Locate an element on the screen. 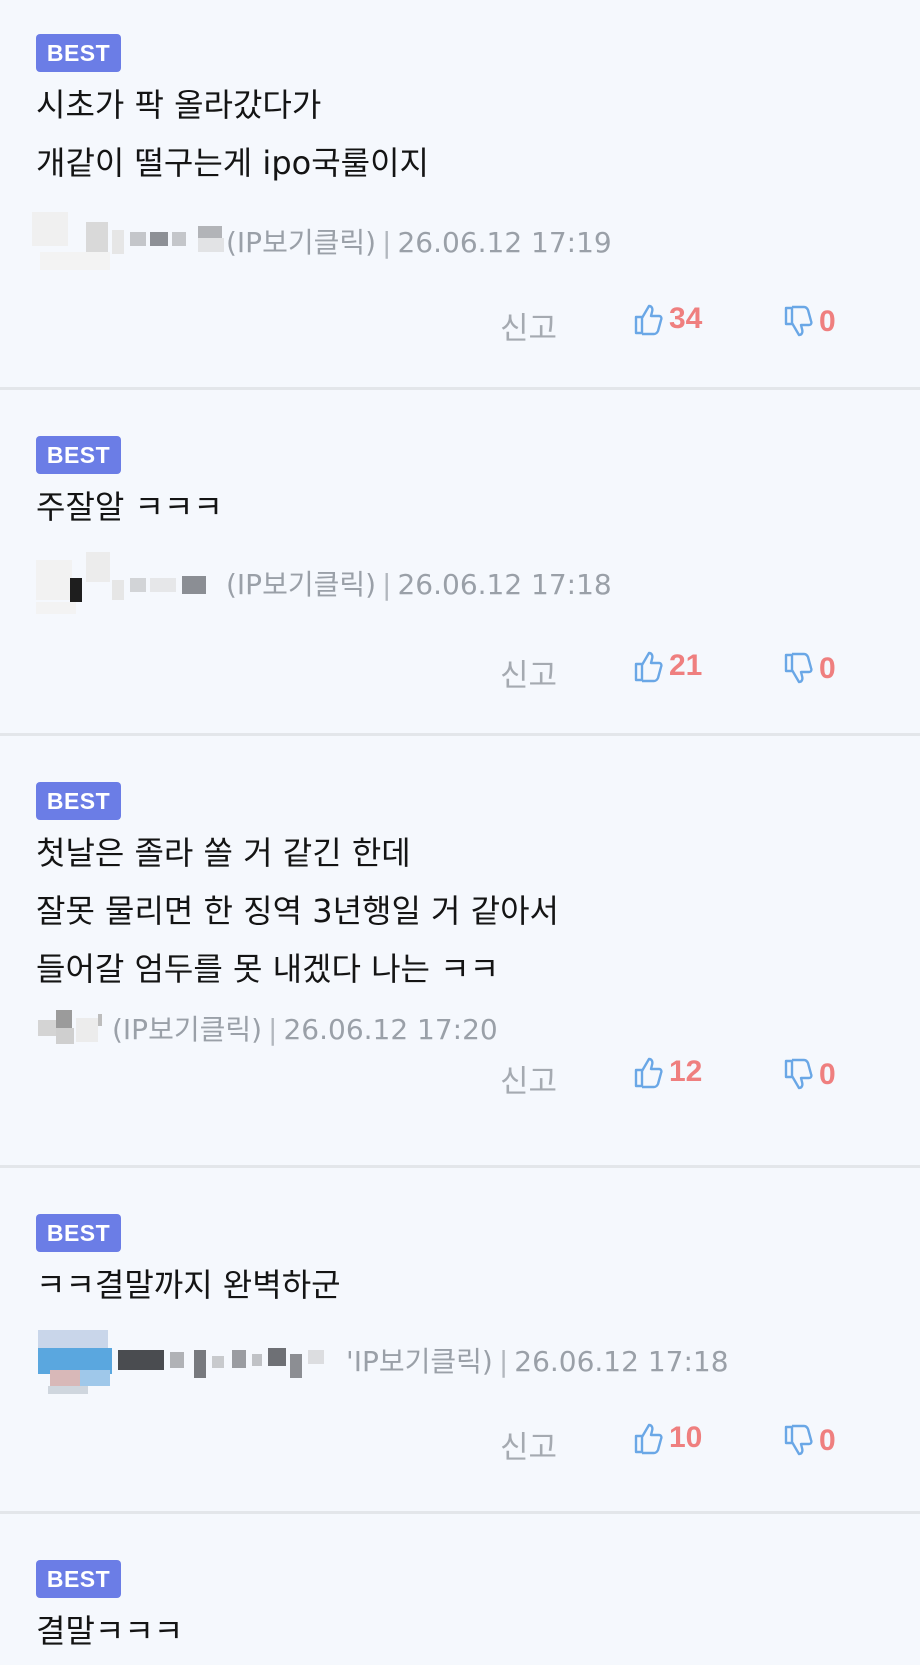 The height and width of the screenshot is (1665, 920). timestamp: 26.06.12 17:19 is located at coordinates (504, 242).